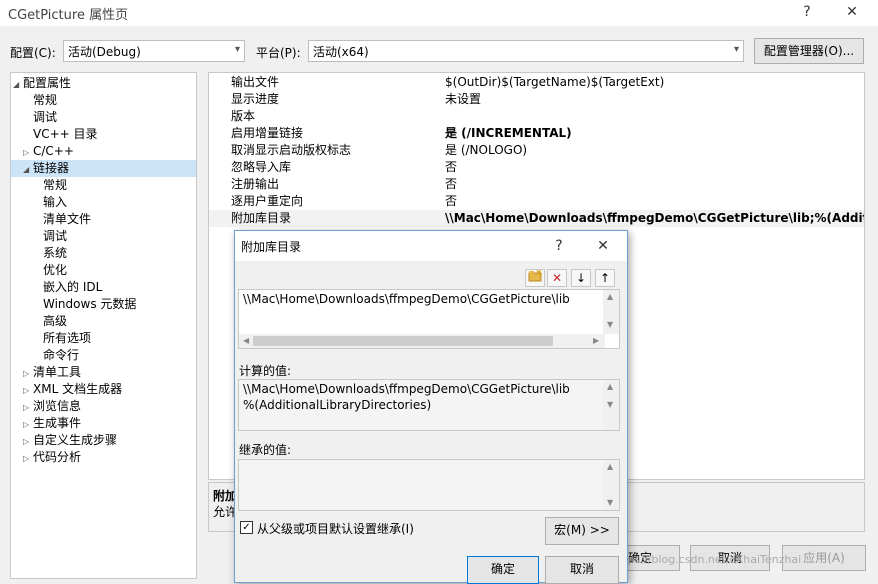 Image resolution: width=878 pixels, height=584 pixels. What do you see at coordinates (55, 270) in the screenshot?
I see `tree-item-label: 优化` at bounding box center [55, 270].